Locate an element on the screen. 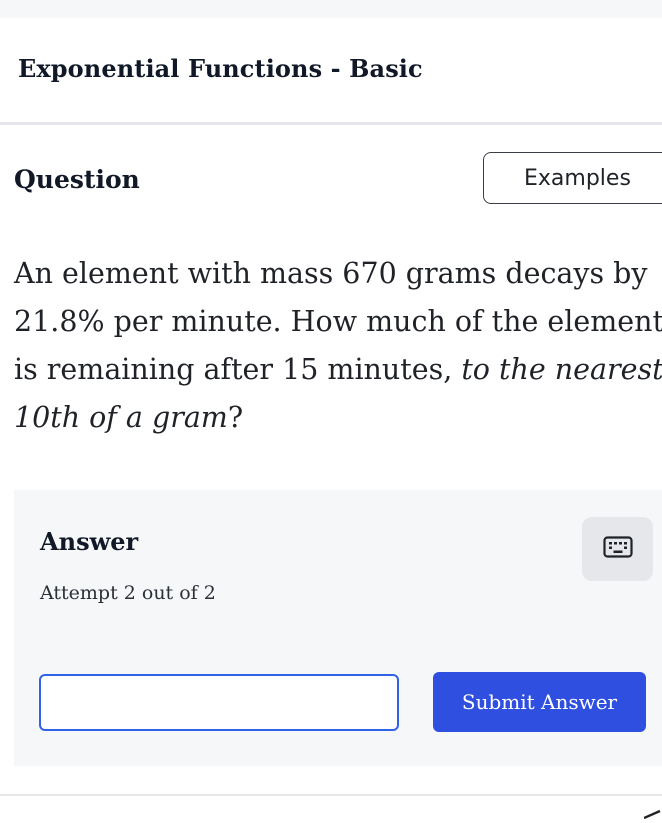  header-divider is located at coordinates (331, 123).